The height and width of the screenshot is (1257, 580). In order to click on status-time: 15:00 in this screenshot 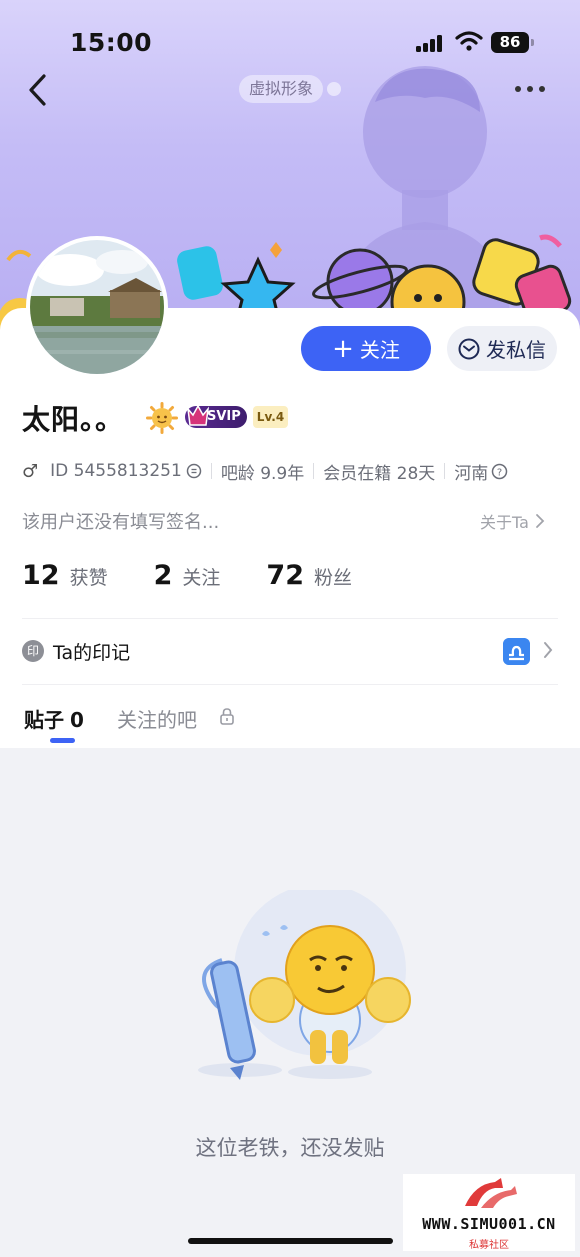, I will do `click(111, 42)`.